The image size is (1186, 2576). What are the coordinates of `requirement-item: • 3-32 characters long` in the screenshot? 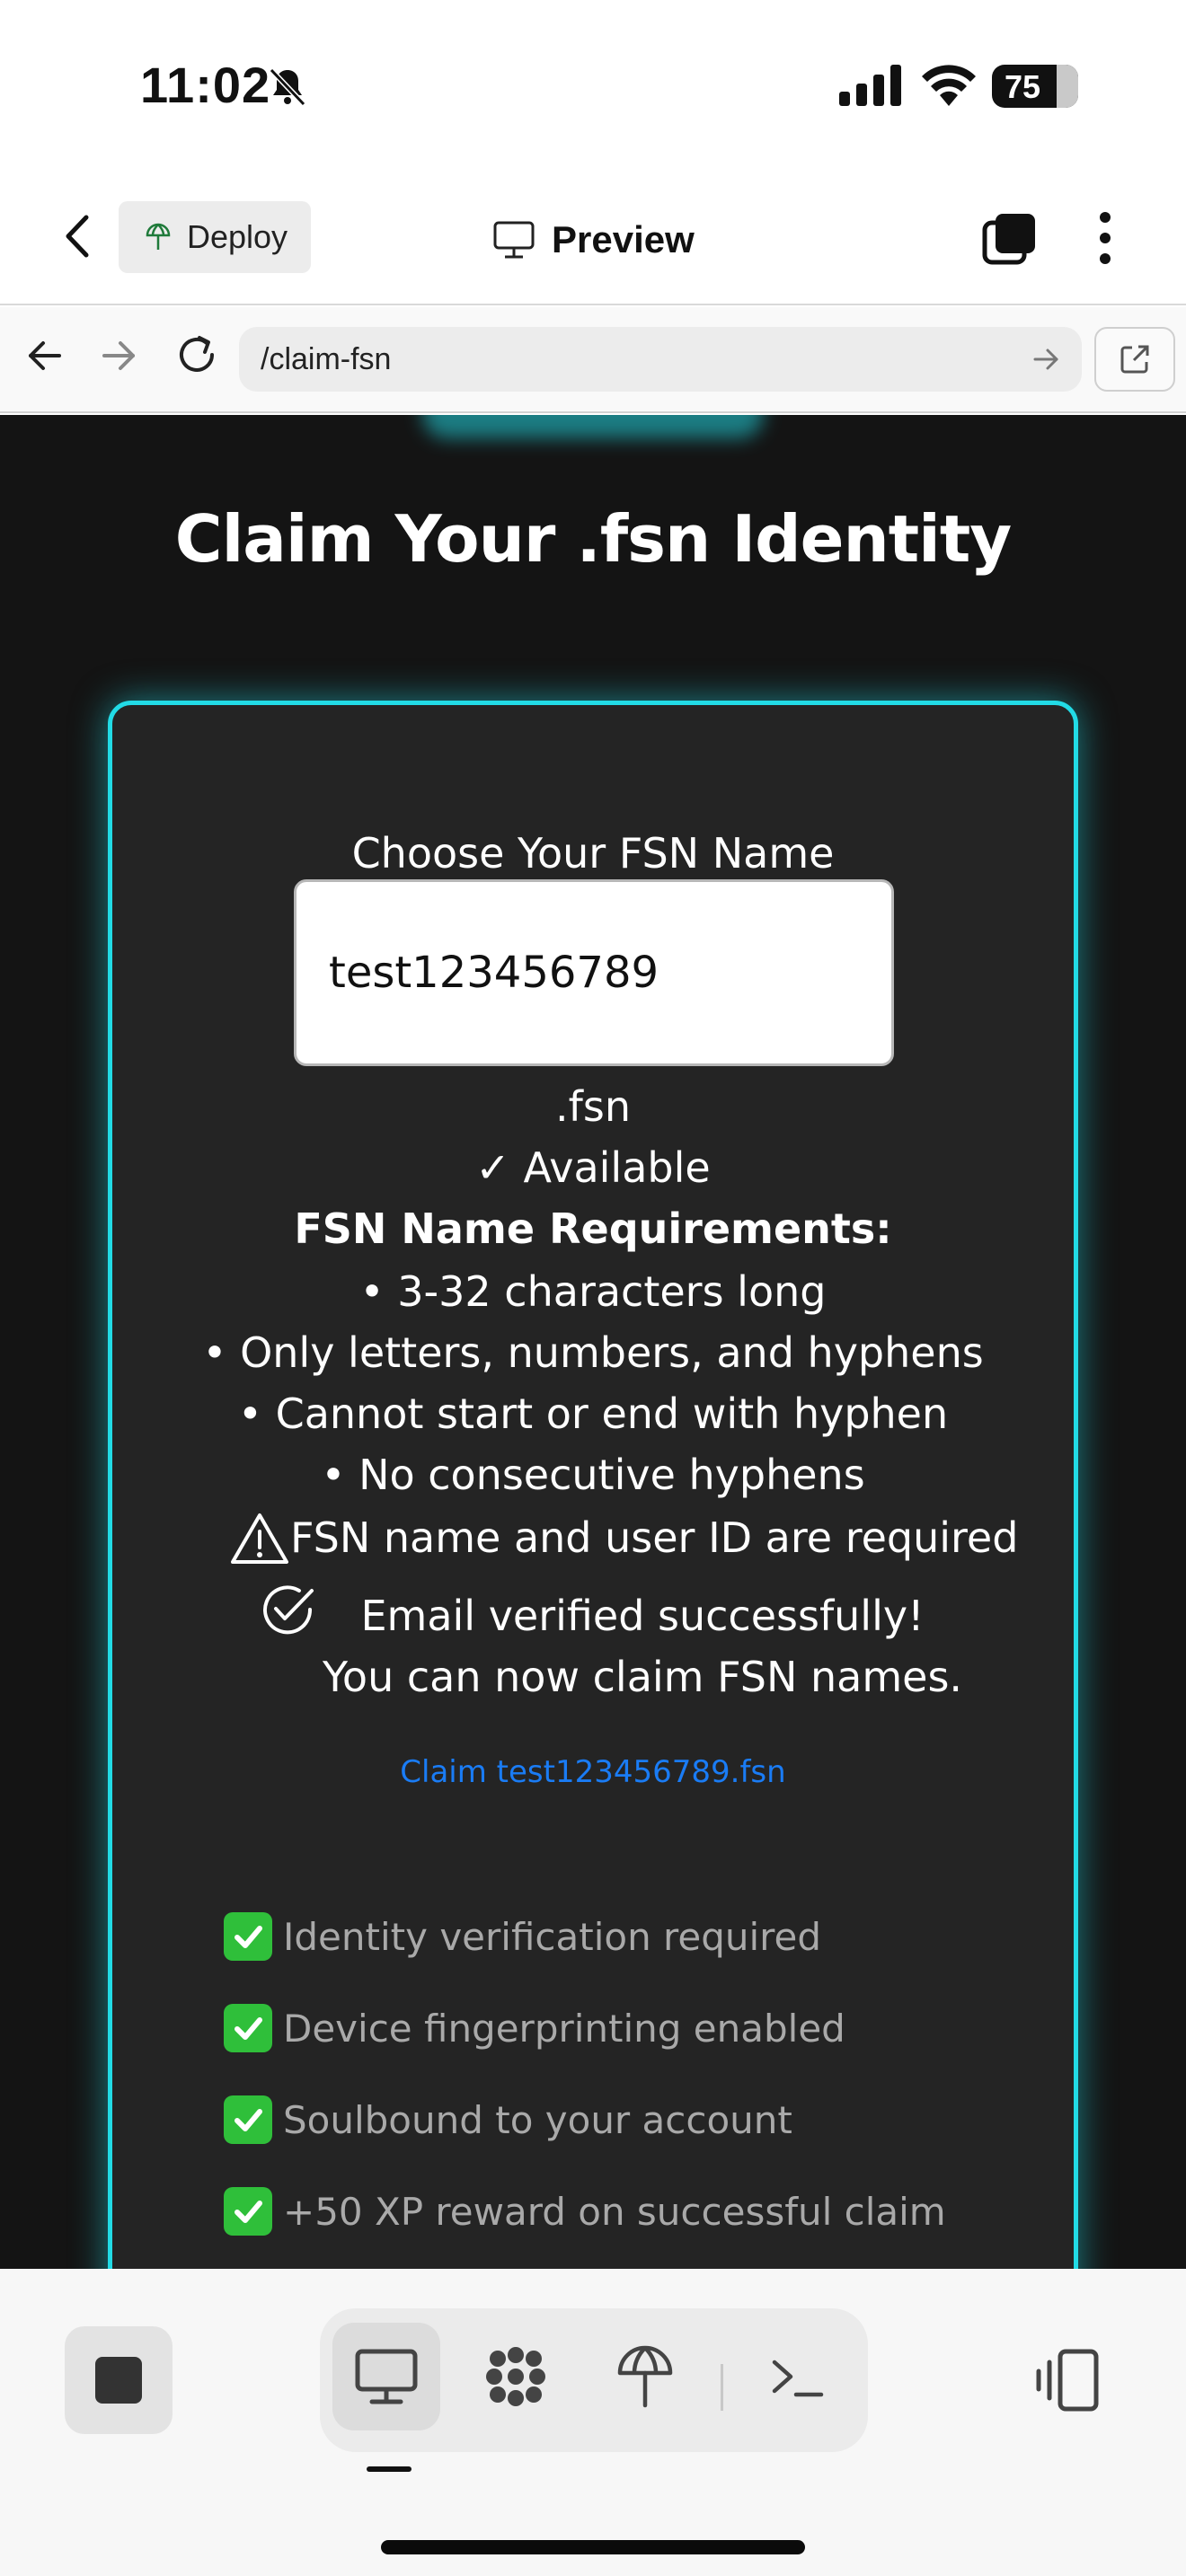 It's located at (593, 1291).